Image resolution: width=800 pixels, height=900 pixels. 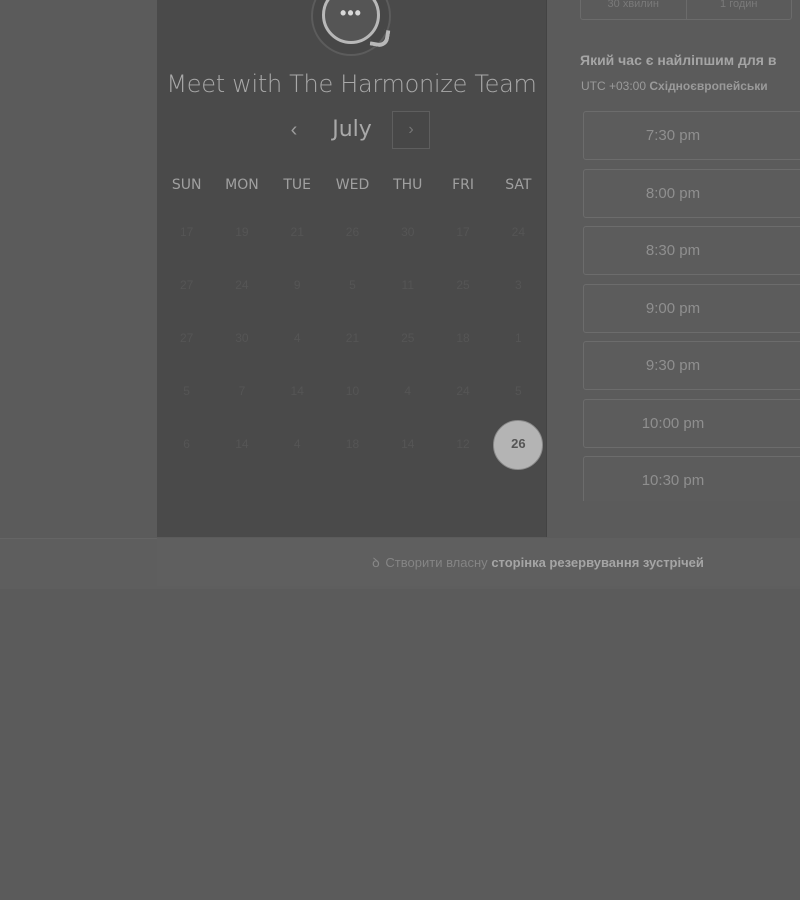 I want to click on timezone-name: Східноєвропейськи, so click(x=708, y=86).